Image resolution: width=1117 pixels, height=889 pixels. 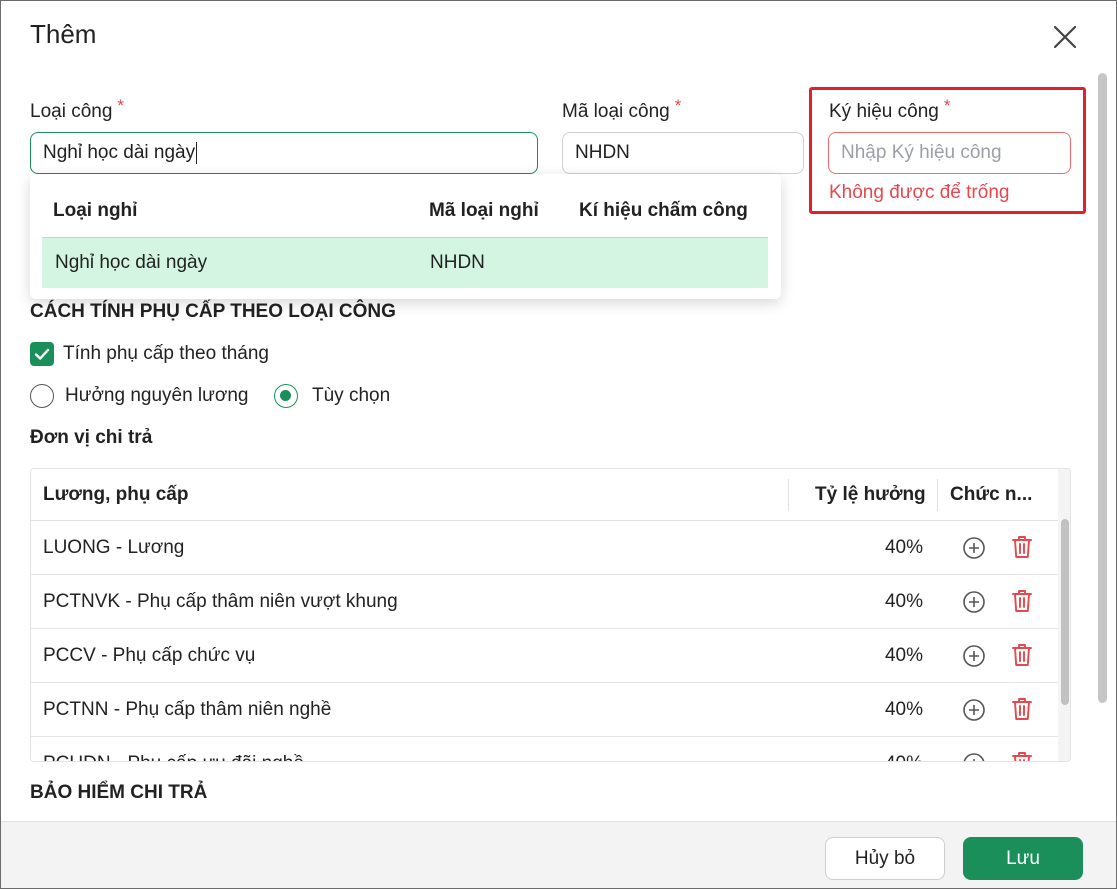 I want to click on table-scrollbar-thumb, so click(x=1065, y=612).